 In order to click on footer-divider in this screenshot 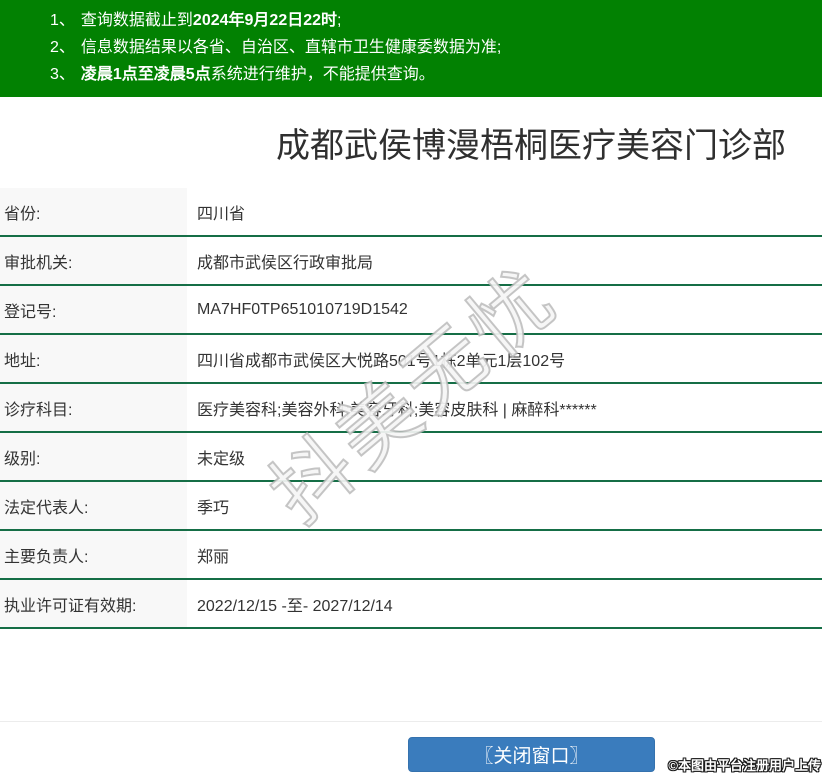, I will do `click(411, 721)`.